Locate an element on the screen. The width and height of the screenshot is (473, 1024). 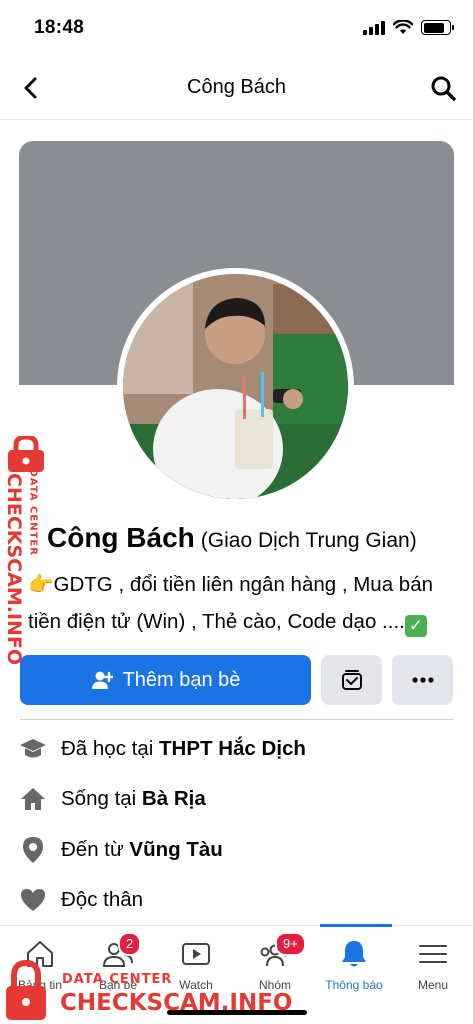
info-row-lives-in: Sống tại Bà Rịa is located at coordinates (238, 799).